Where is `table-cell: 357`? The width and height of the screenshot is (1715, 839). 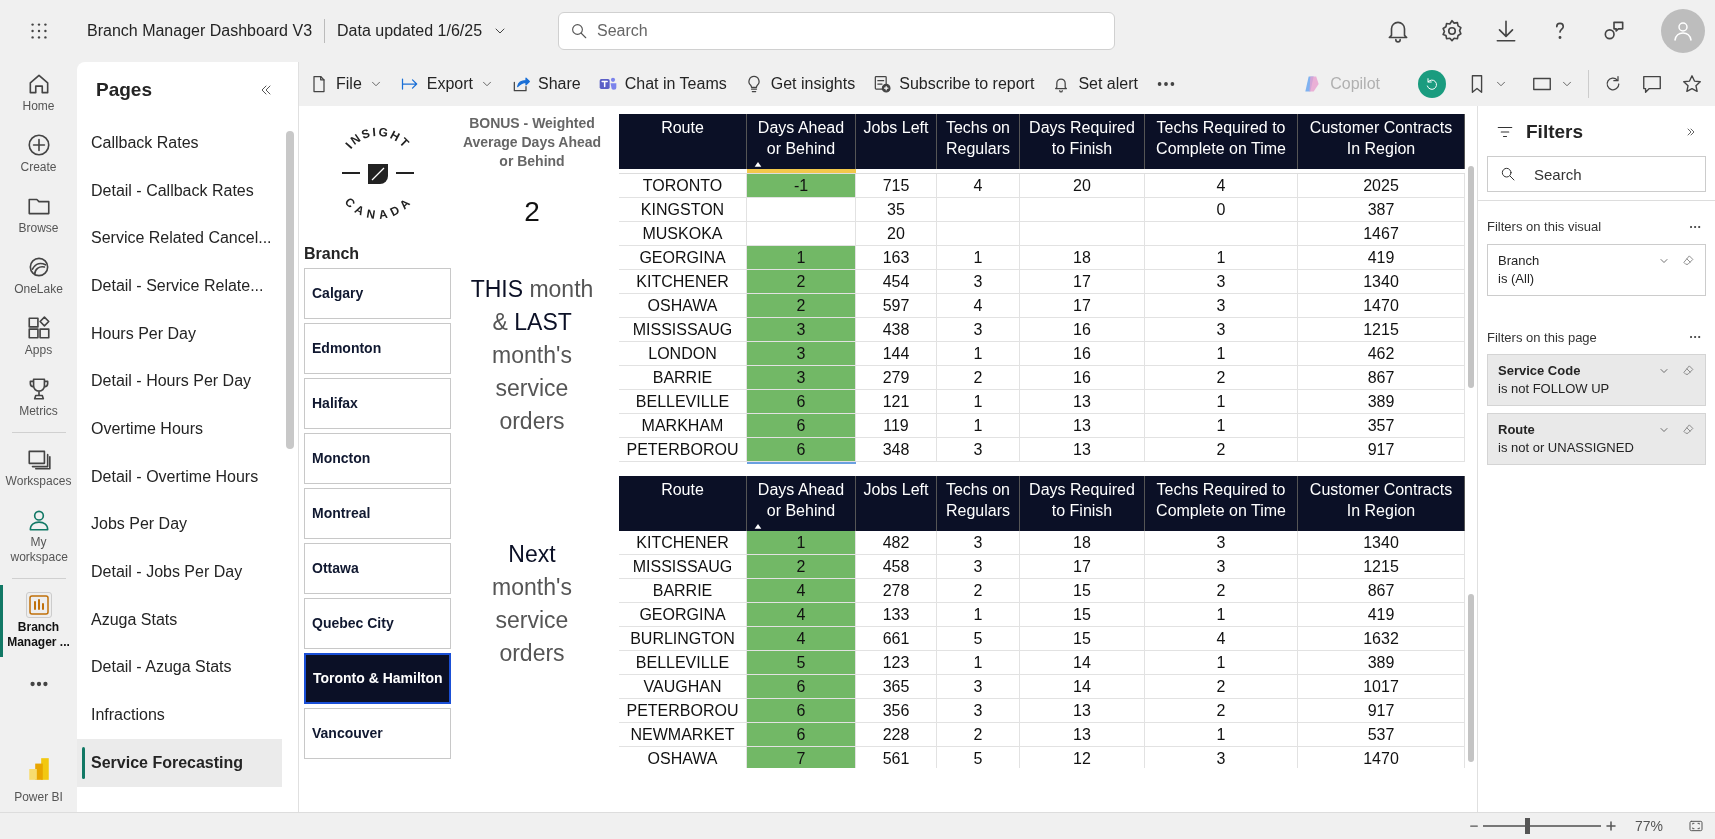
table-cell: 357 is located at coordinates (1381, 425).